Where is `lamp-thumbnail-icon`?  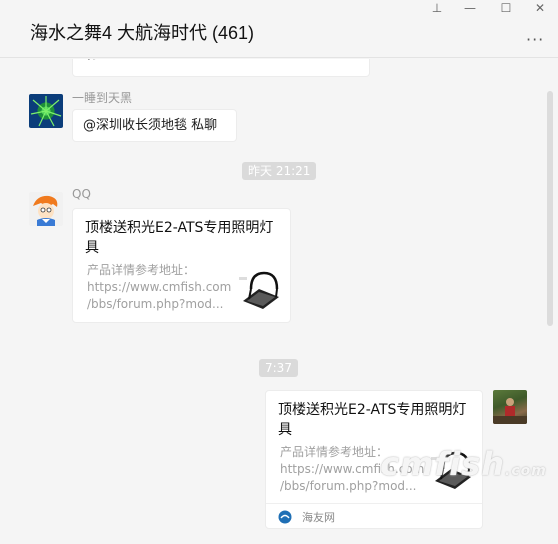 lamp-thumbnail-icon is located at coordinates (259, 290).